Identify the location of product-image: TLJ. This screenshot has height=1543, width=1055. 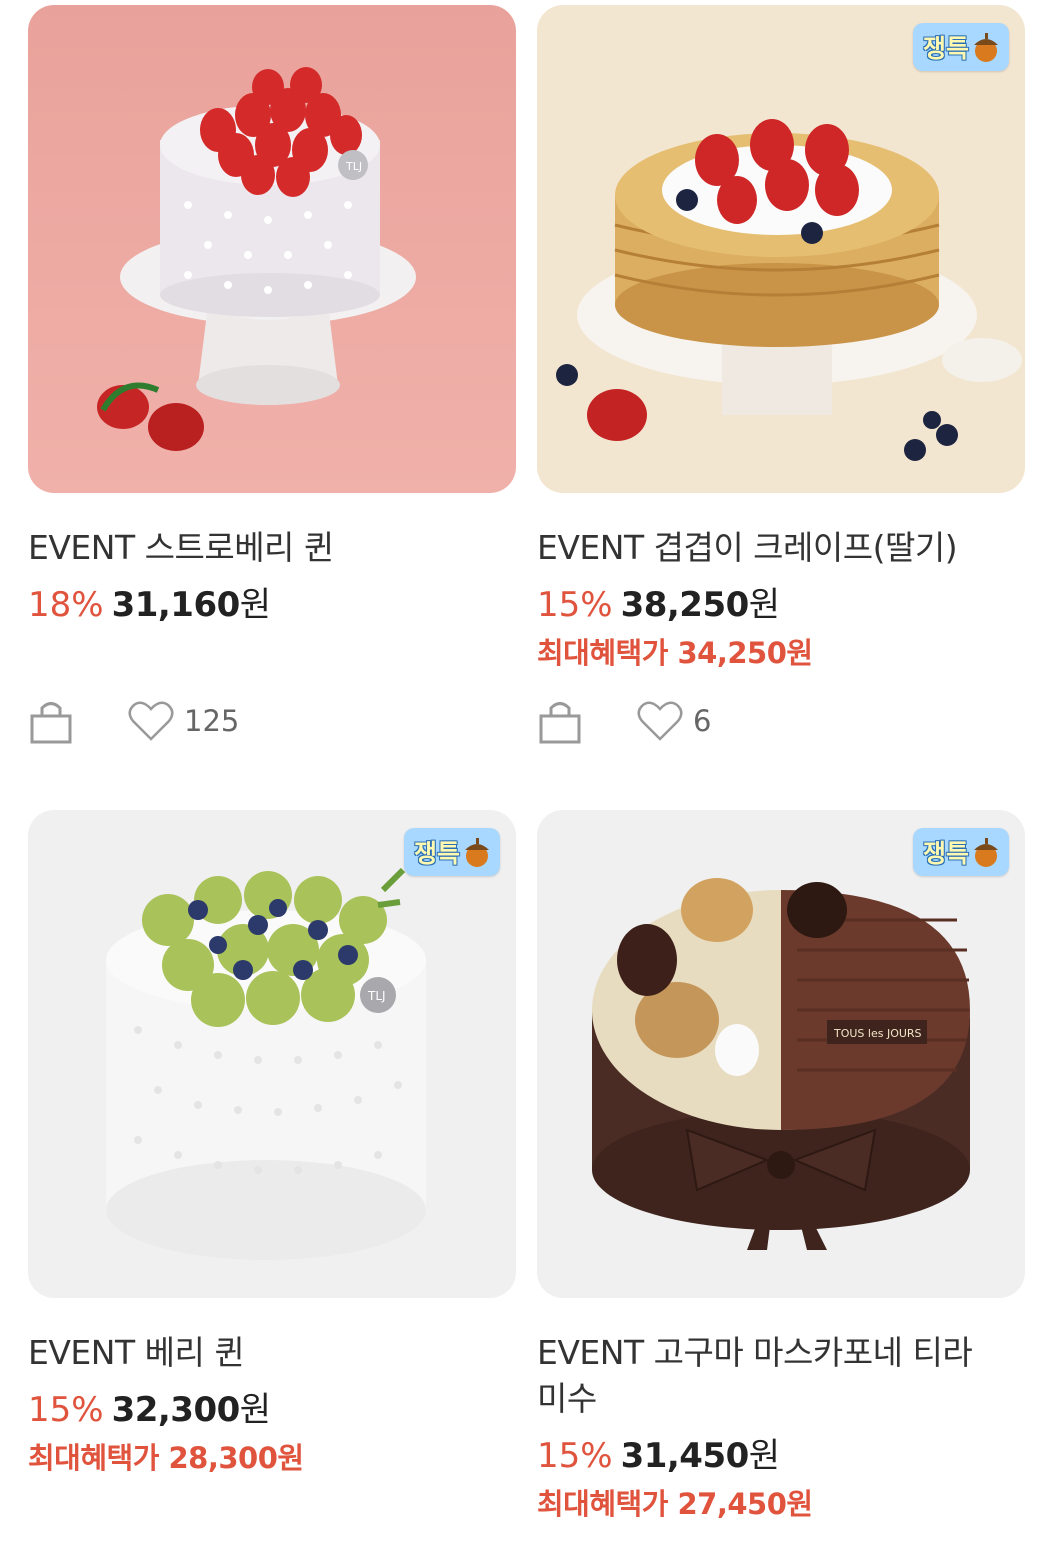
(272, 249).